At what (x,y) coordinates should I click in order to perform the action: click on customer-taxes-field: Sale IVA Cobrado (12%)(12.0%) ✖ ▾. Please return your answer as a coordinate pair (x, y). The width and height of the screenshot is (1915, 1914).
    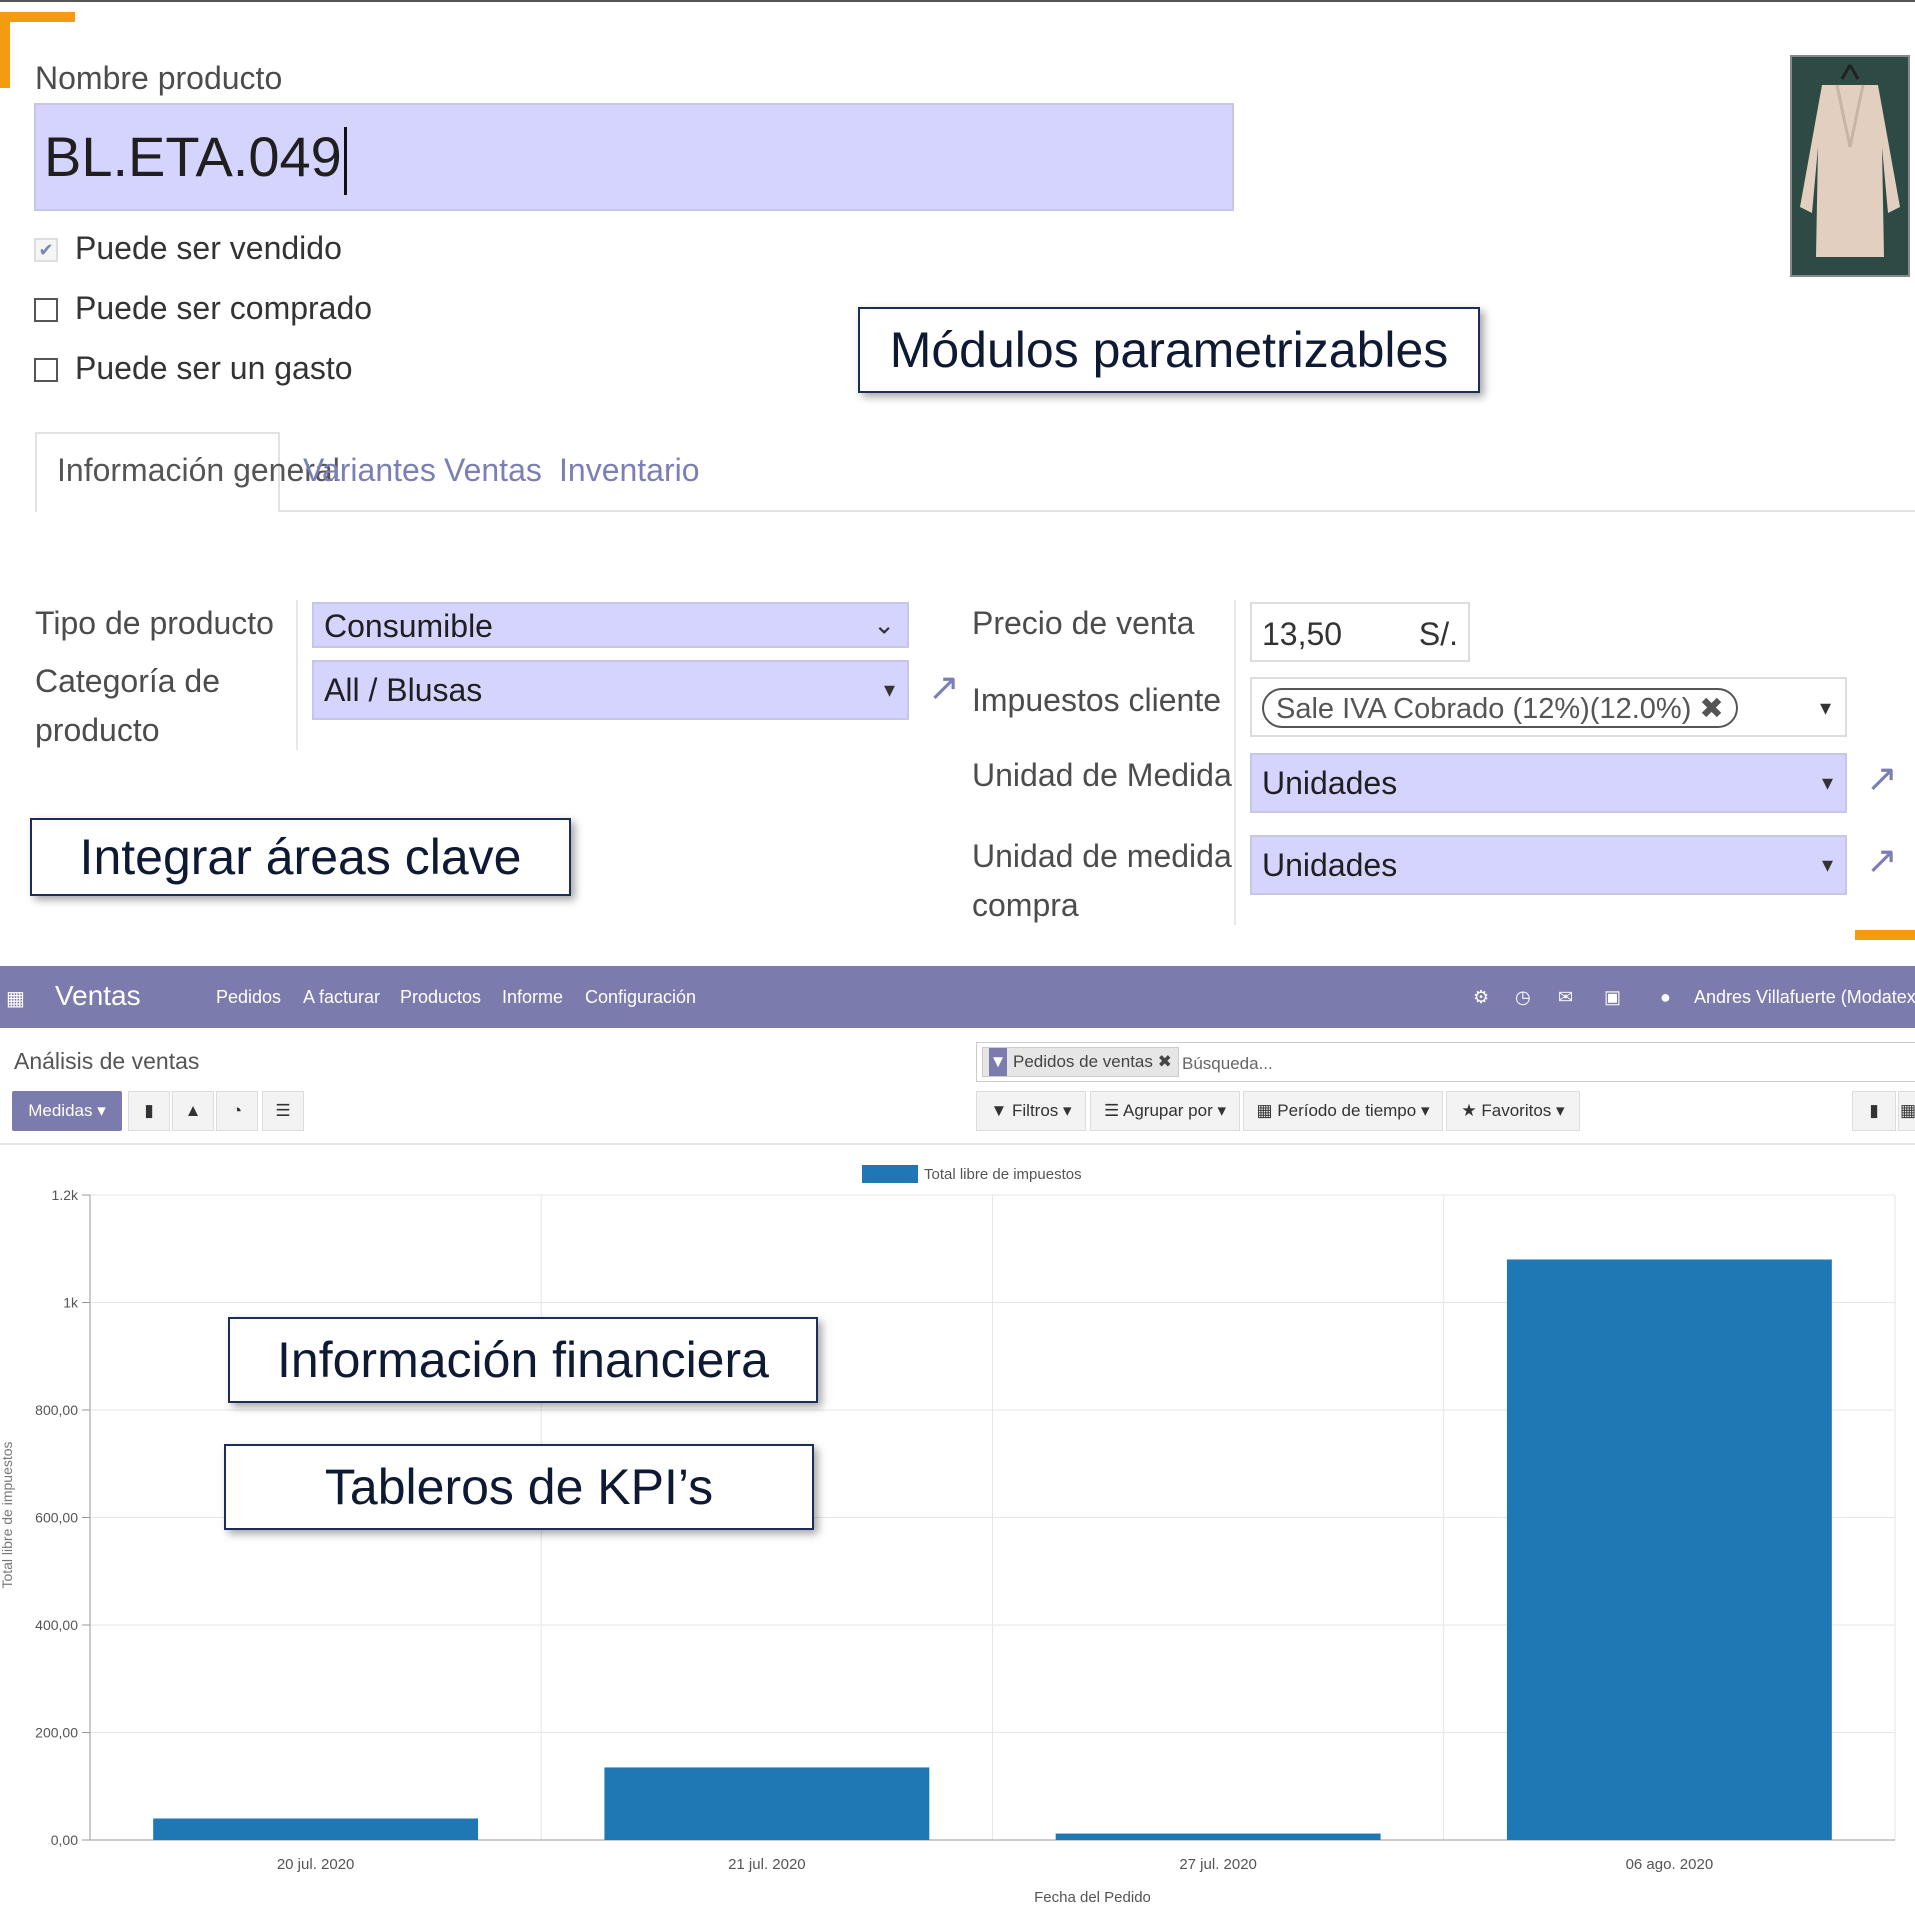
    Looking at the image, I should click on (1548, 707).